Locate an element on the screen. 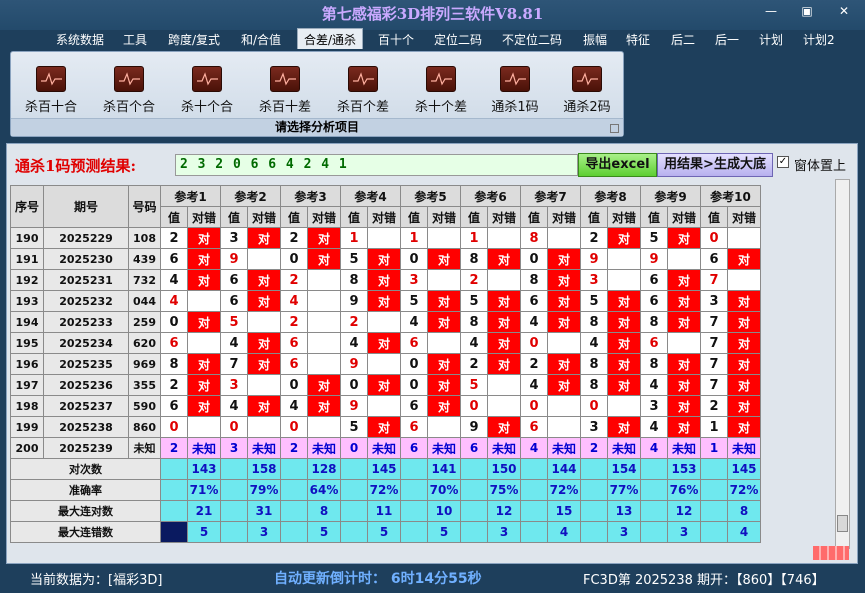 Image resolution: width=865 pixels, height=593 pixels. scroll-thumb is located at coordinates (842, 523).